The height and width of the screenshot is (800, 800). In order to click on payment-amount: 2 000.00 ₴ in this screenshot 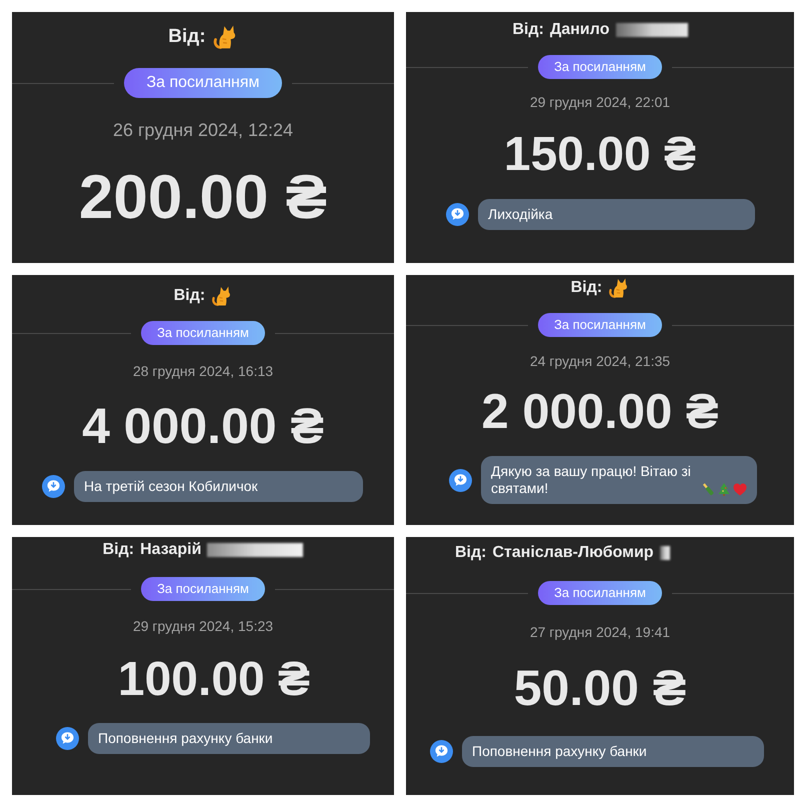, I will do `click(600, 412)`.